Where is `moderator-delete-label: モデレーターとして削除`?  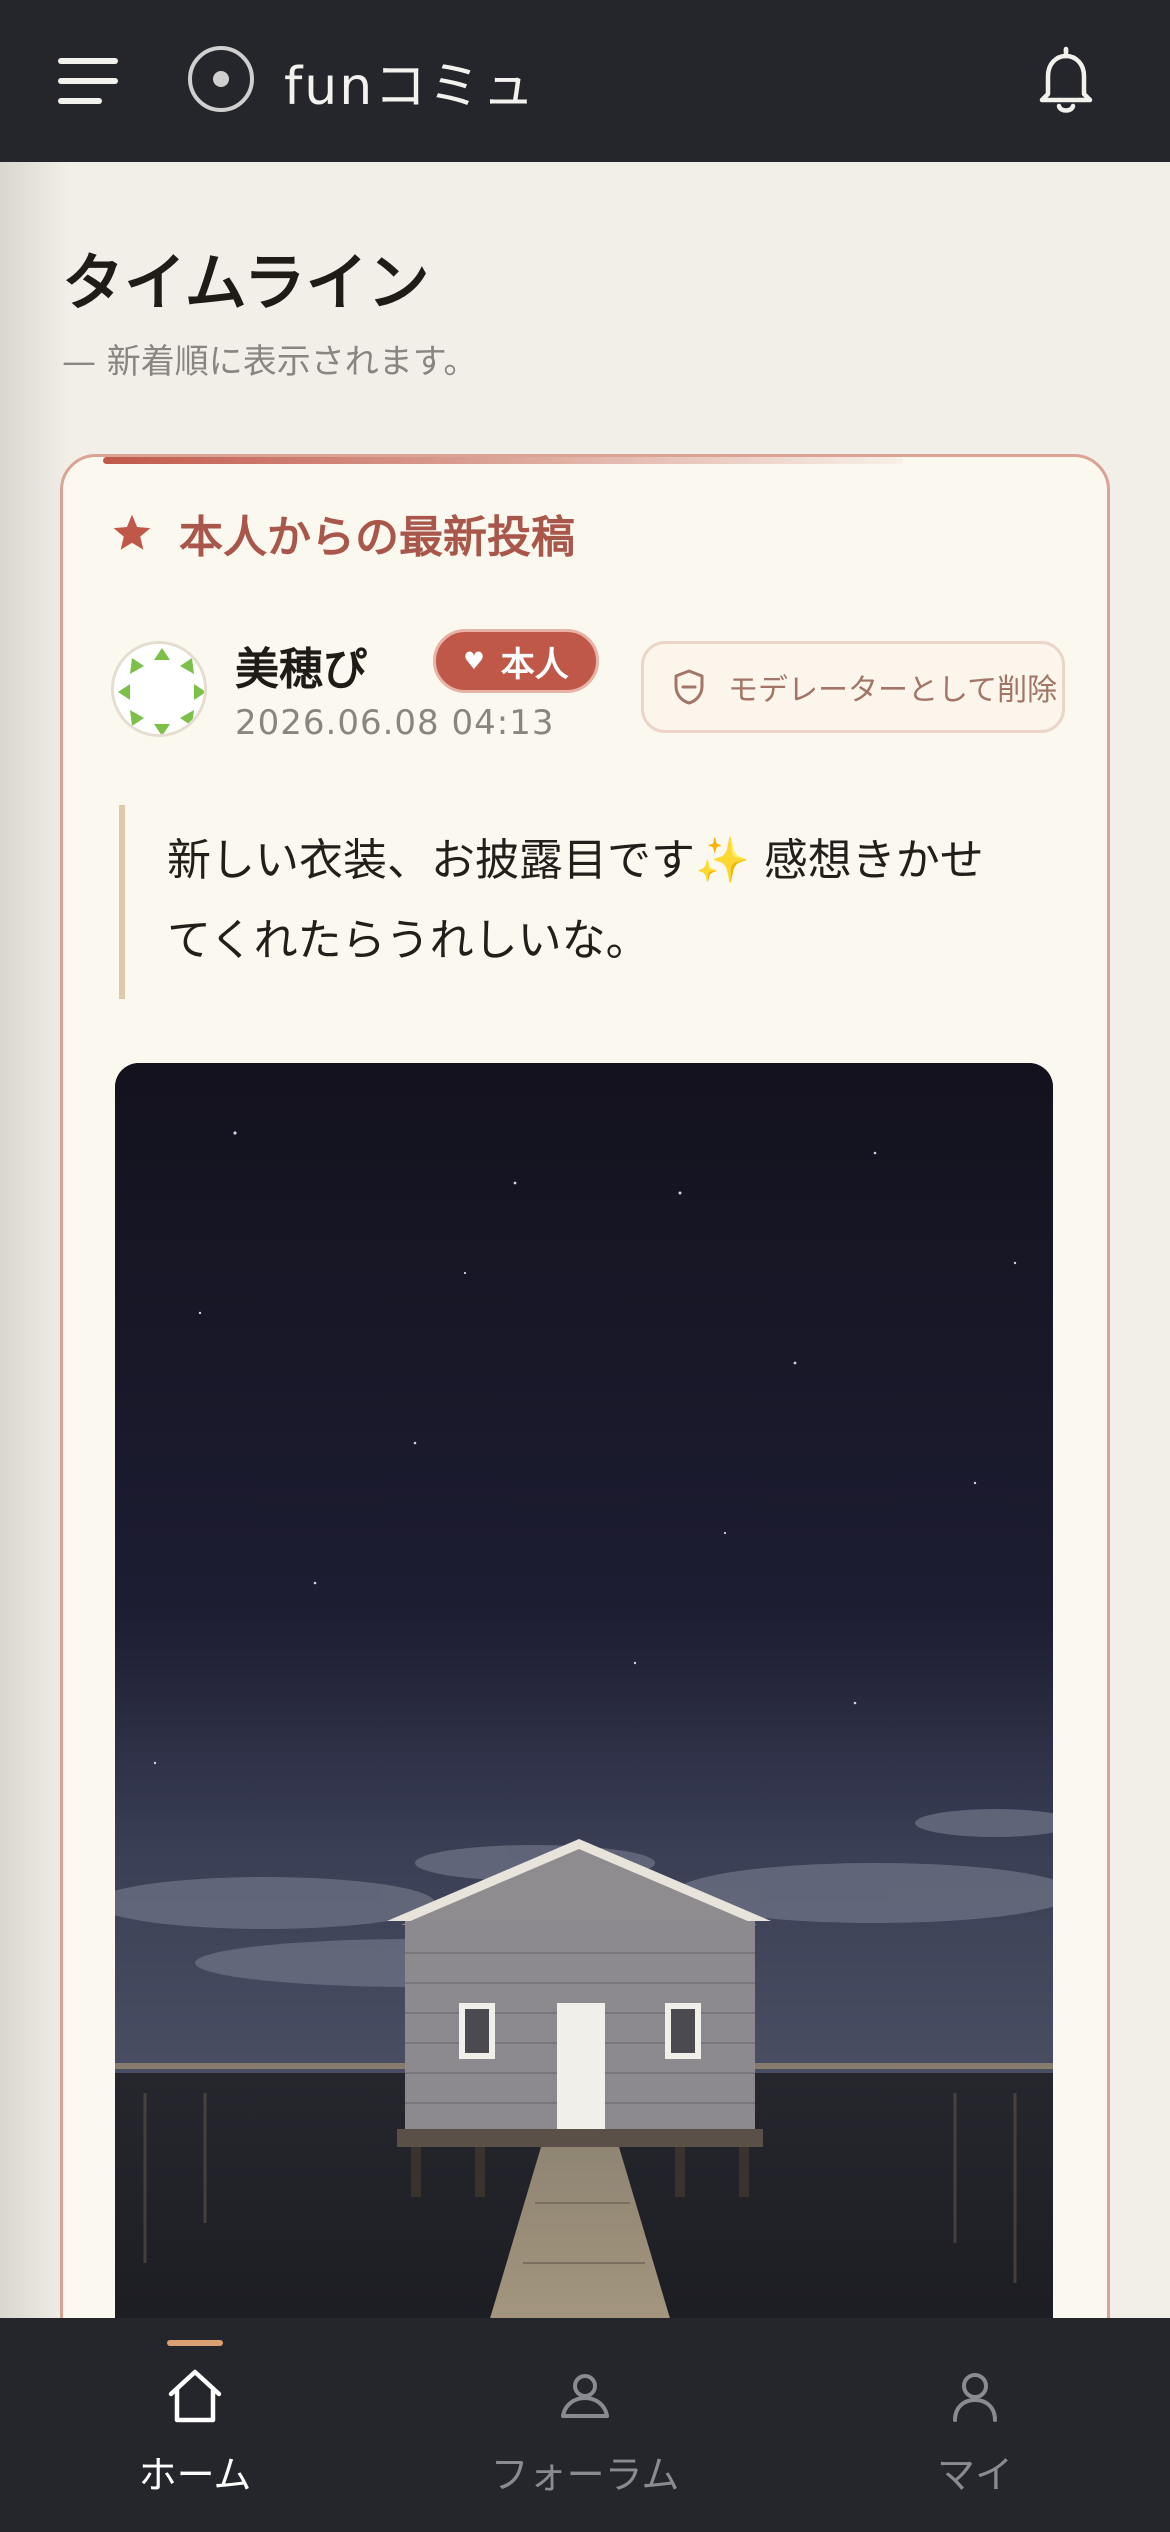
moderator-delete-label: モデレーターとして削除 is located at coordinates (893, 690).